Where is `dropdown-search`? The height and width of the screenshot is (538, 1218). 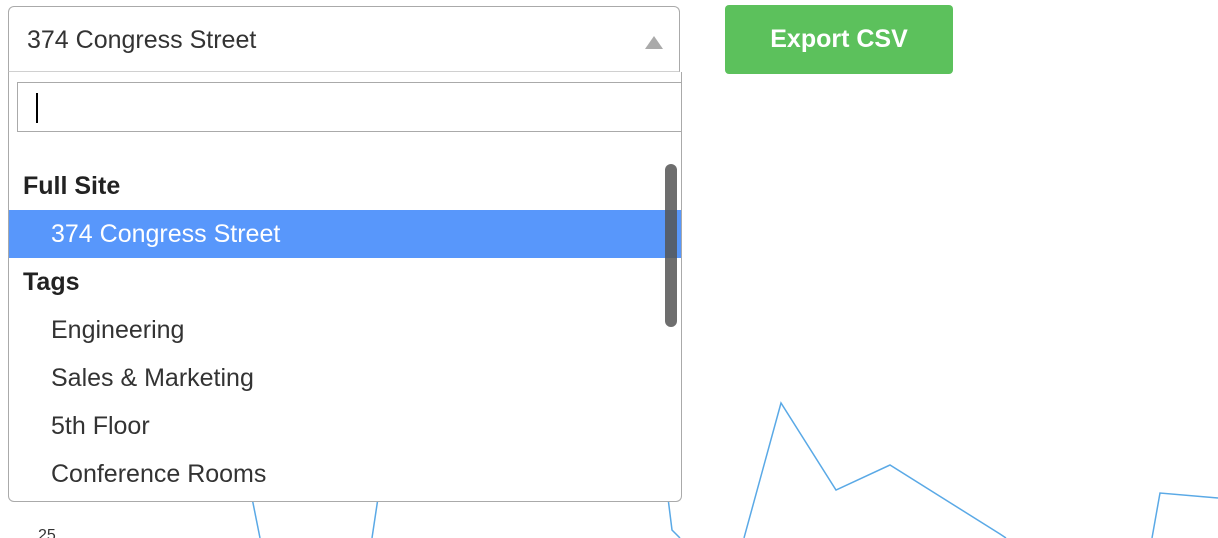 dropdown-search is located at coordinates (349, 107).